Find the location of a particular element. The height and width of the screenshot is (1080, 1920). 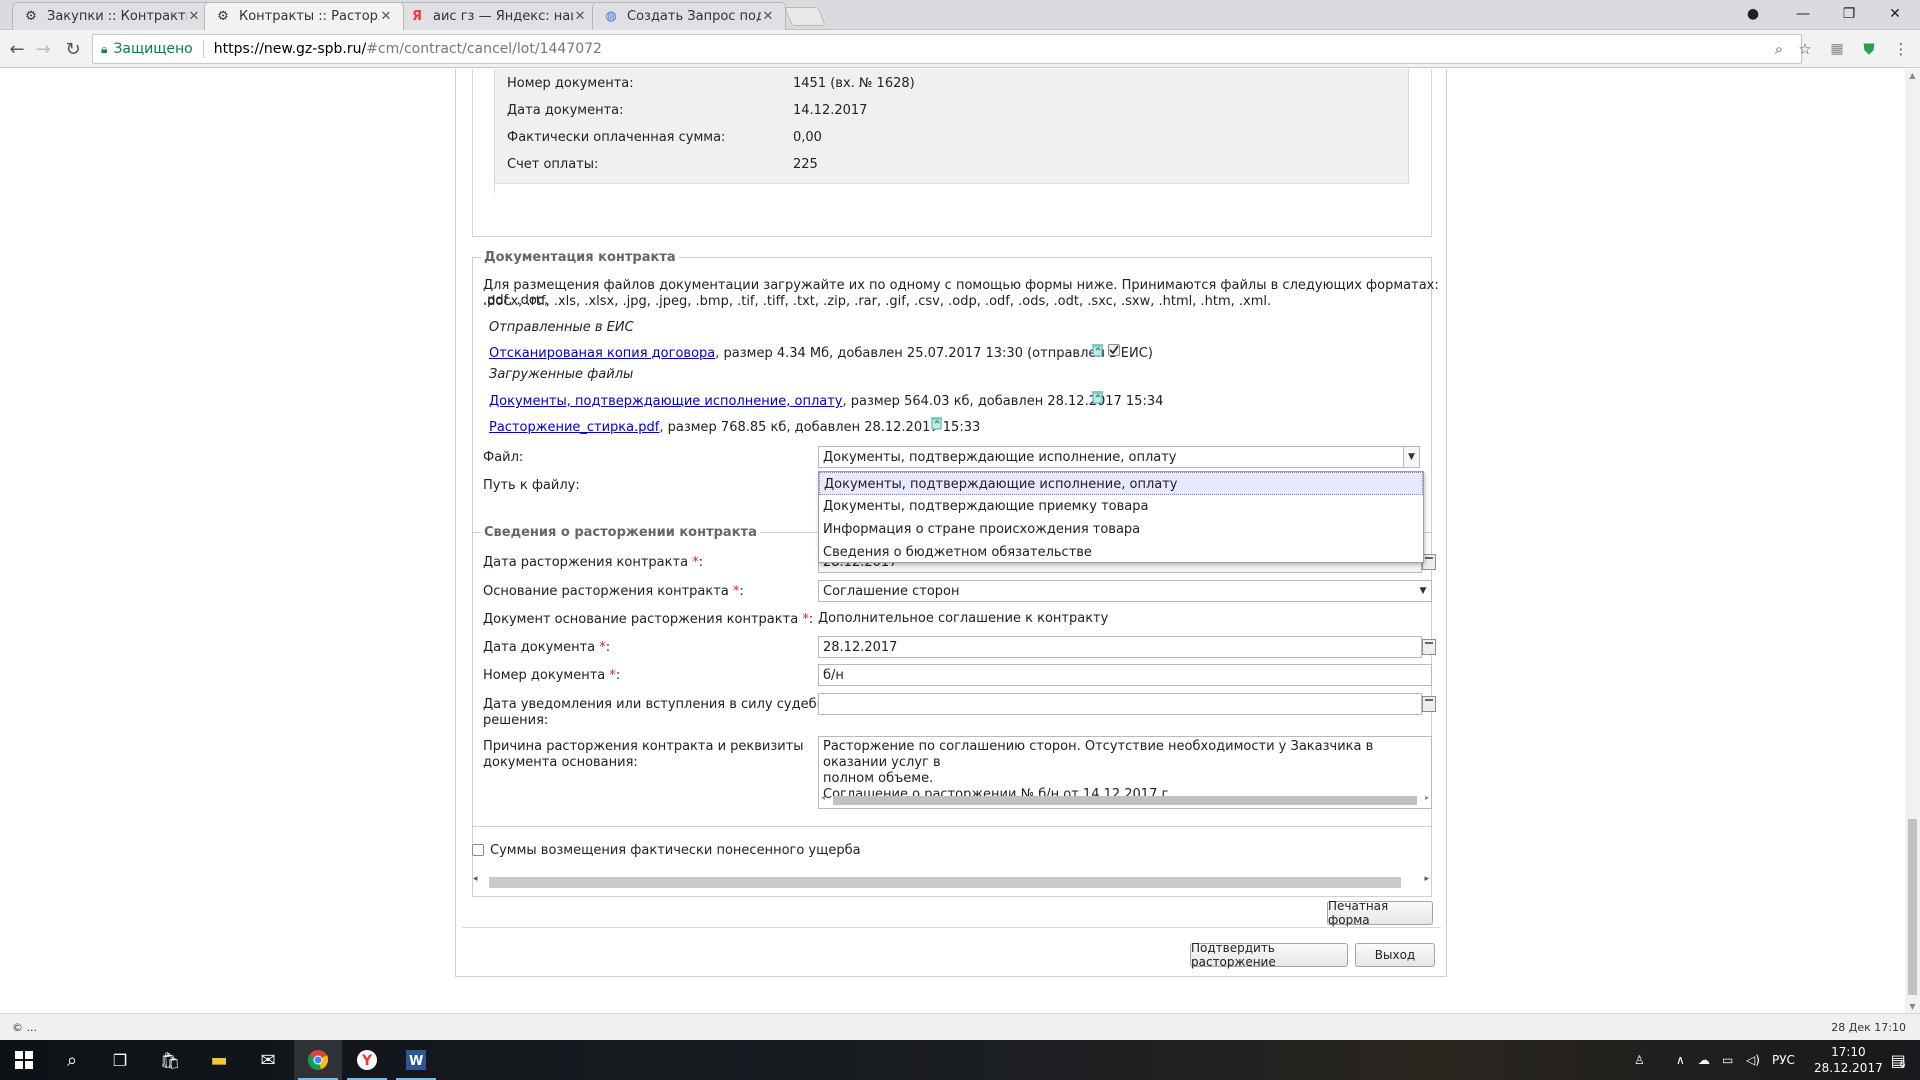

textarea-scrollbar: ◂ ▸ is located at coordinates (1125, 800).